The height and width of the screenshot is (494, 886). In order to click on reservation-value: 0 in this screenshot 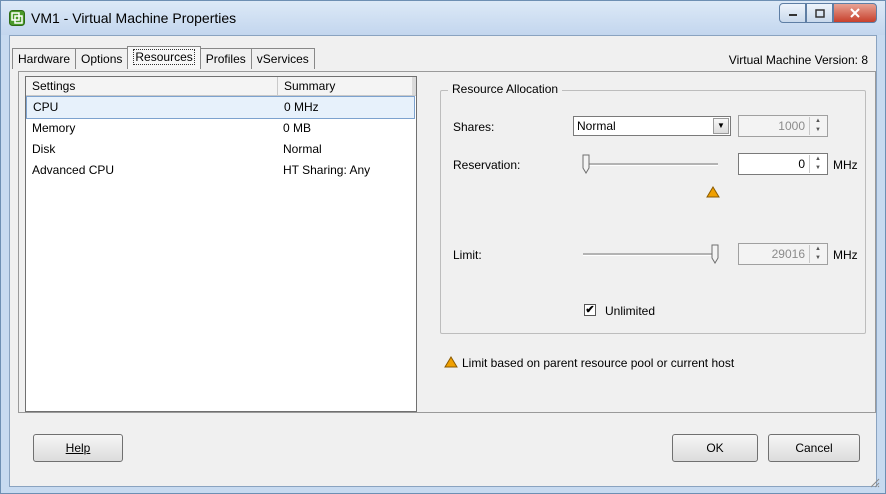, I will do `click(801, 164)`.